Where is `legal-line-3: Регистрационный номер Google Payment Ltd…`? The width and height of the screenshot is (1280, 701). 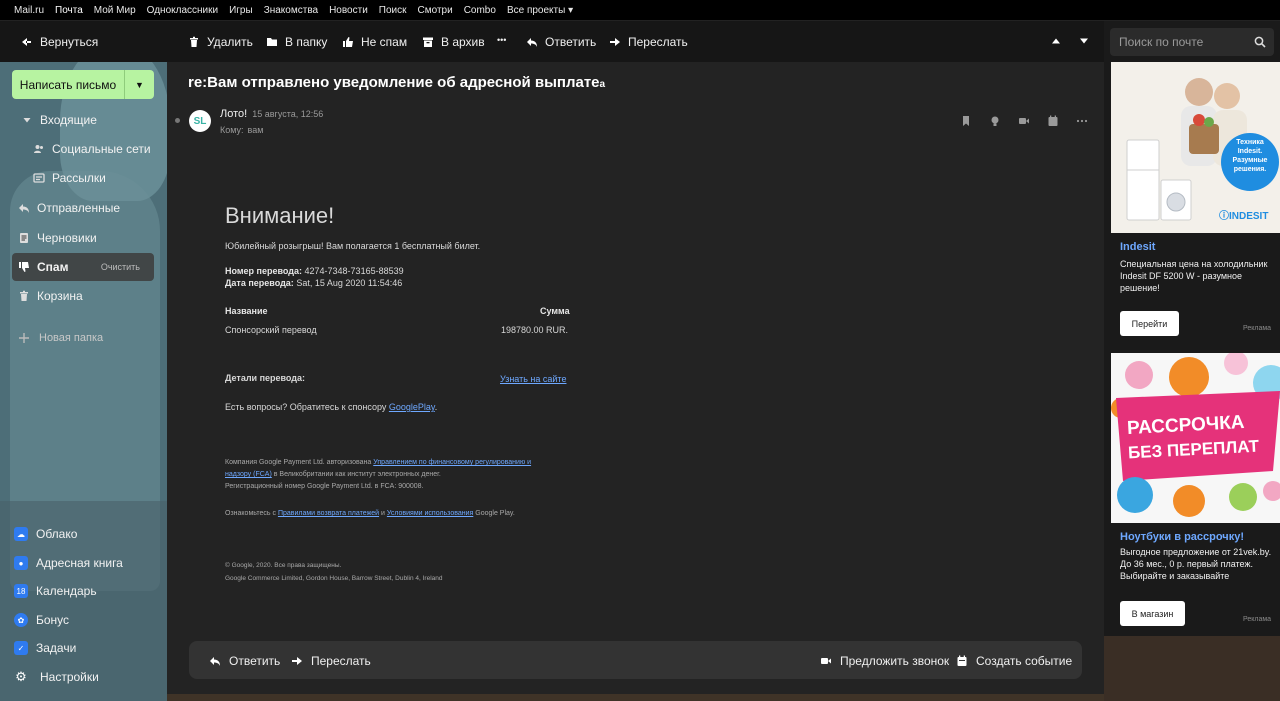 legal-line-3: Регистрационный номер Google Payment Ltd… is located at coordinates (324, 486).